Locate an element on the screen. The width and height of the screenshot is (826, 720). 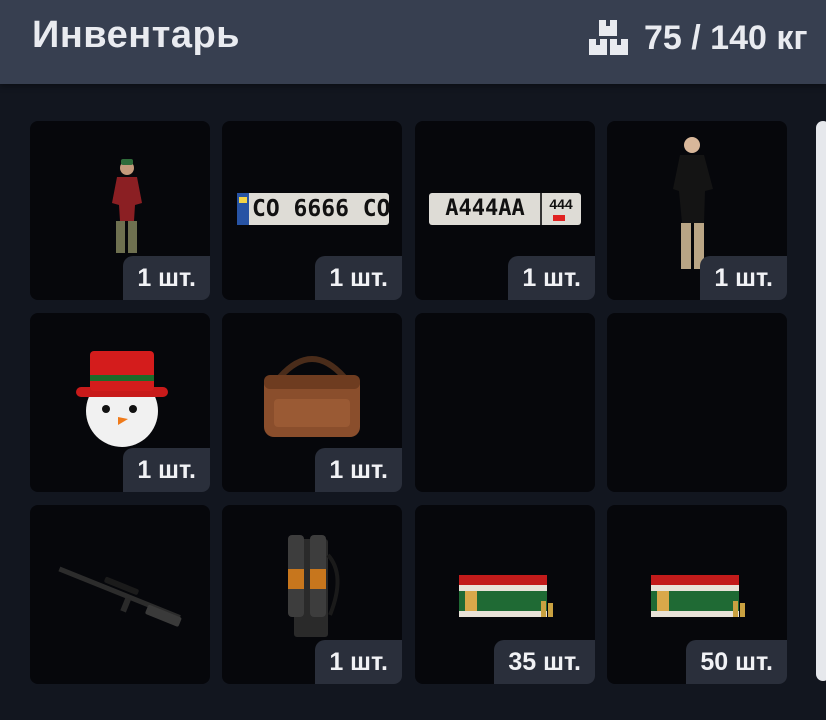
plate-text: A444AA is located at coordinates (485, 208).